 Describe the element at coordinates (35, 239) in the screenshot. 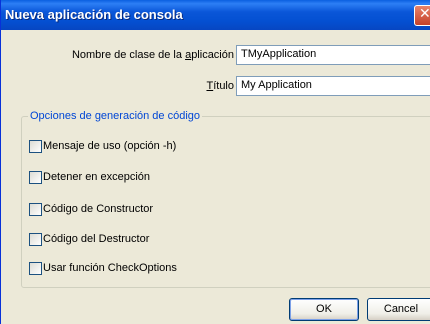

I see `destructor-code-checkbox` at that location.